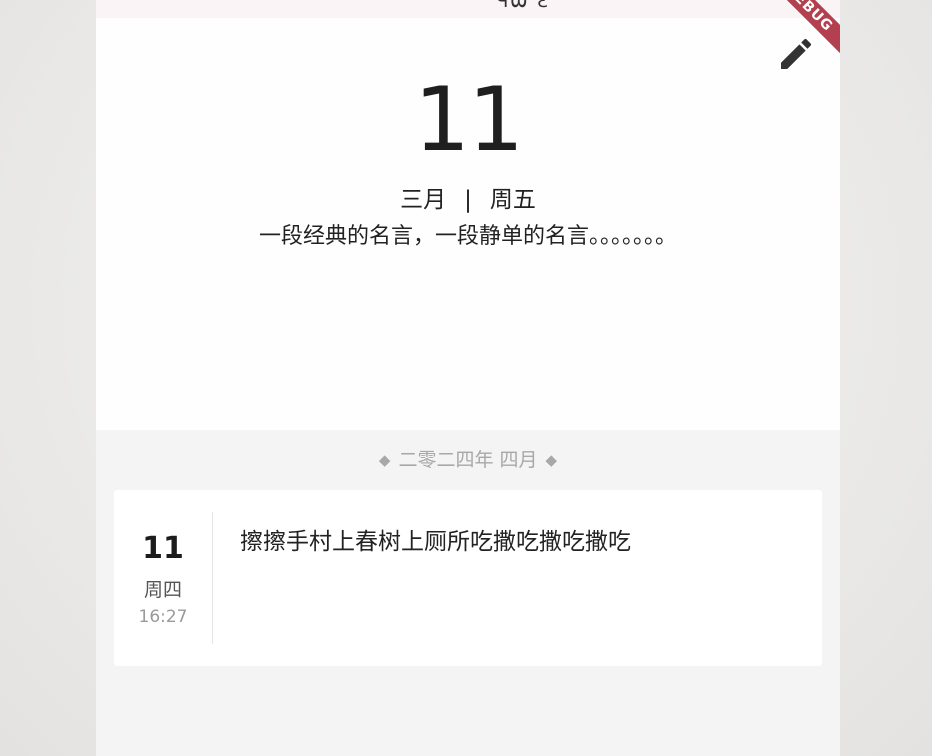 The width and height of the screenshot is (932, 756). I want to click on status-bar-text: ЧѾ Ɛ, so click(523, 6).